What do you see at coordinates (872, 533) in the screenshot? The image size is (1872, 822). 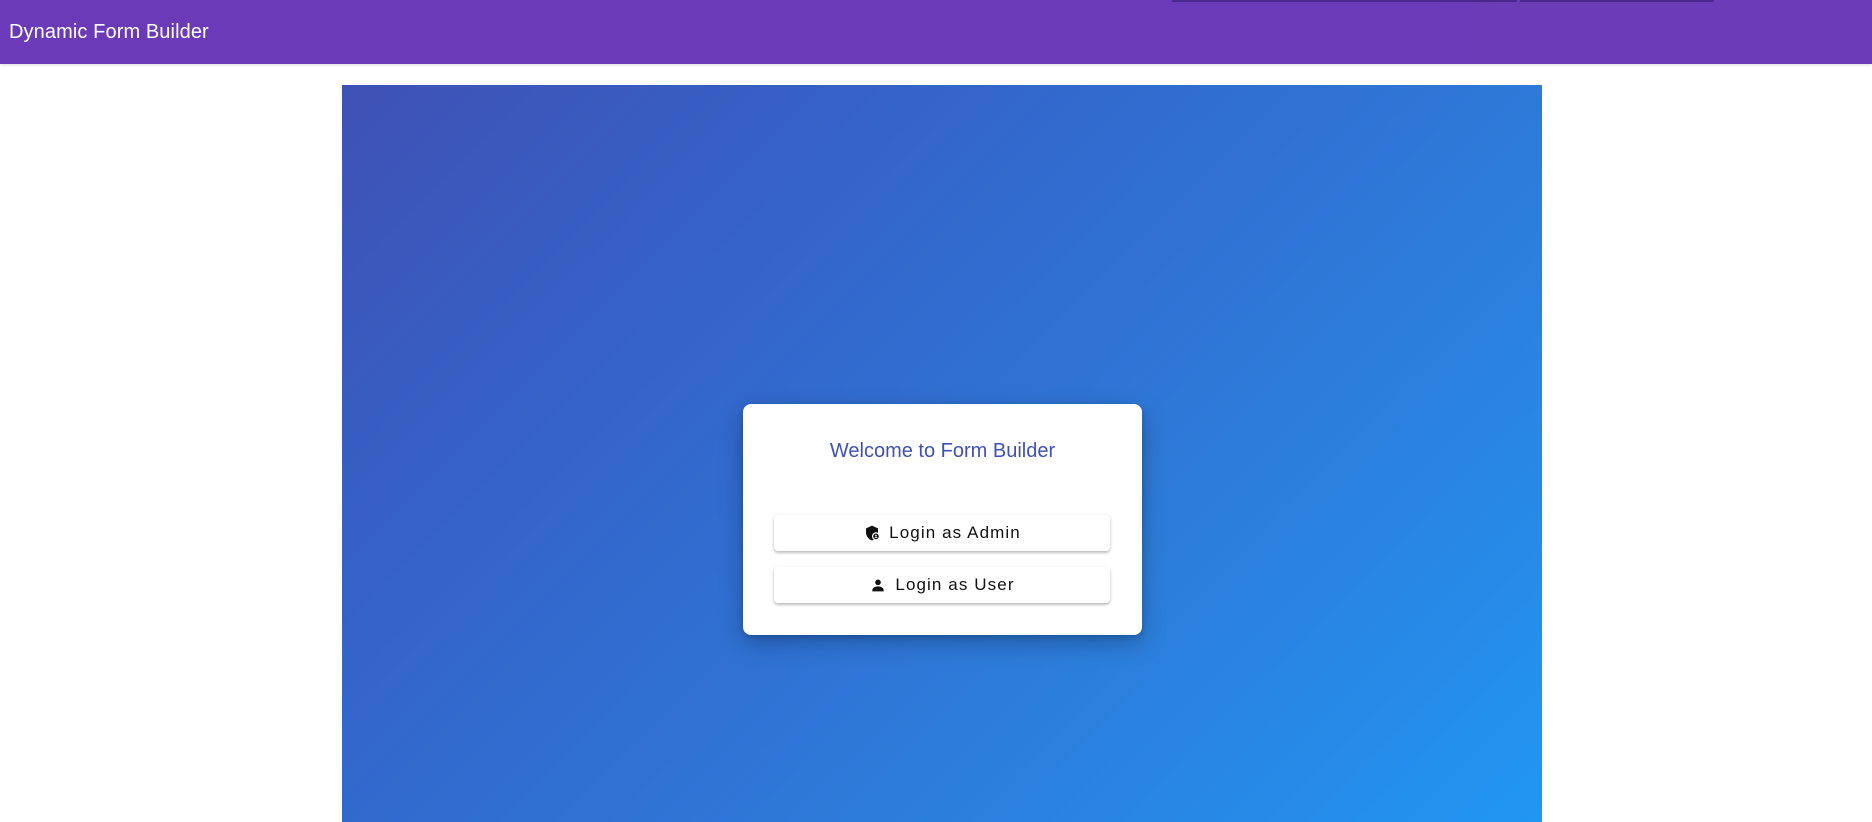 I see `admin-shield-icon` at bounding box center [872, 533].